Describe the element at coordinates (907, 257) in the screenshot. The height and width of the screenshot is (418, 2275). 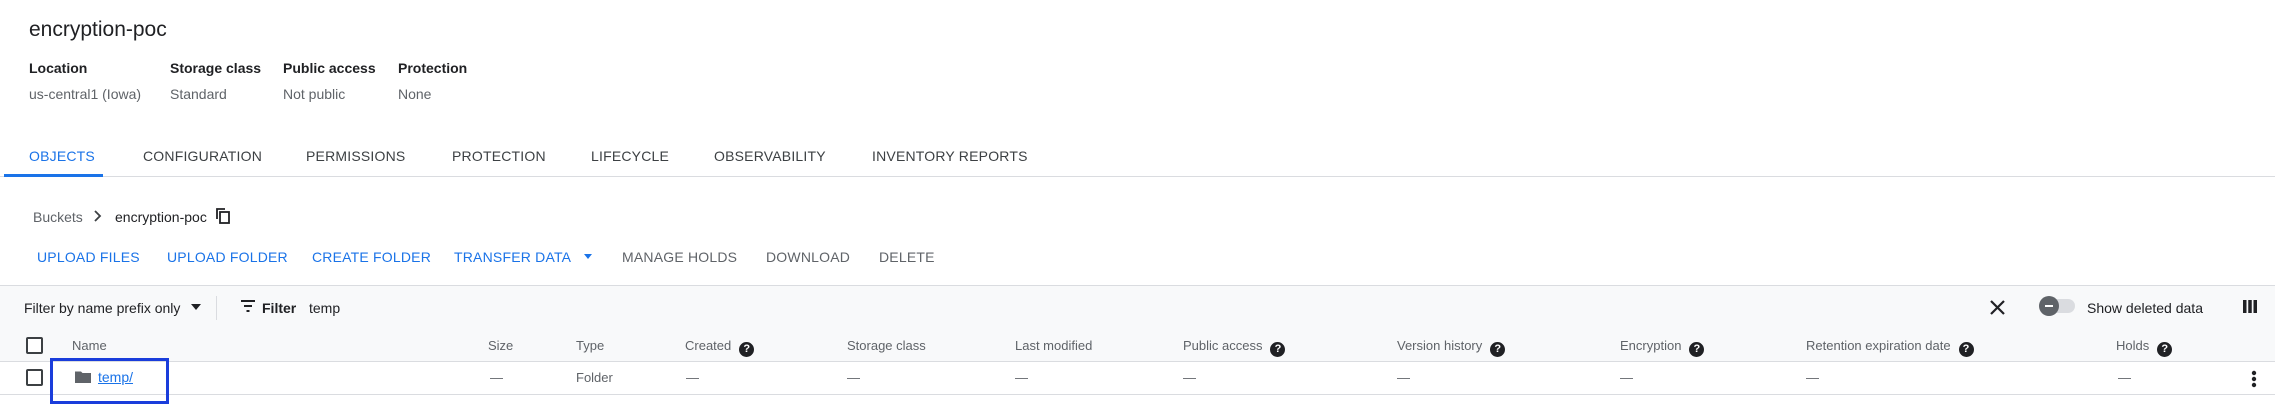
I see `delete-button: DELETE` at that location.